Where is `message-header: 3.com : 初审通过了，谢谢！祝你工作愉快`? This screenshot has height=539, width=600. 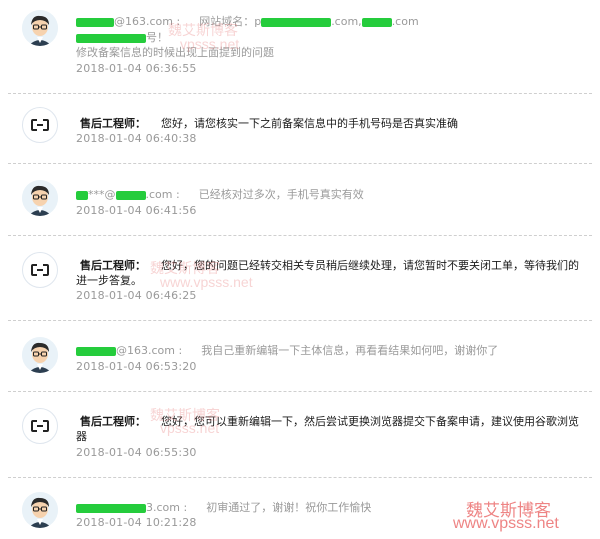 message-header: 3.com : 初审通过了，谢谢！祝你工作愉快 is located at coordinates (223, 507).